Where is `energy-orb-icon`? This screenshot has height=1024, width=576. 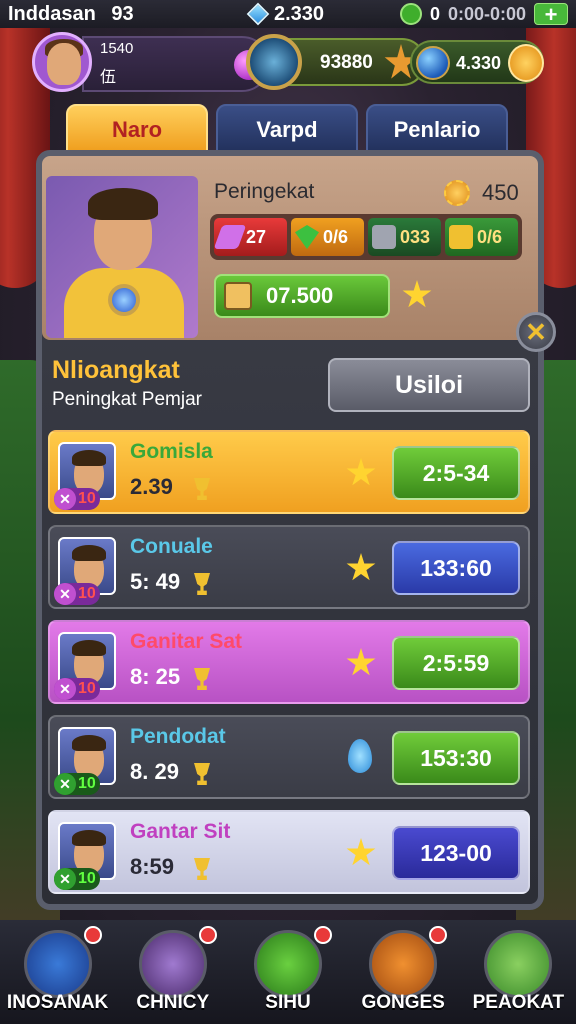 energy-orb-icon is located at coordinates (433, 63).